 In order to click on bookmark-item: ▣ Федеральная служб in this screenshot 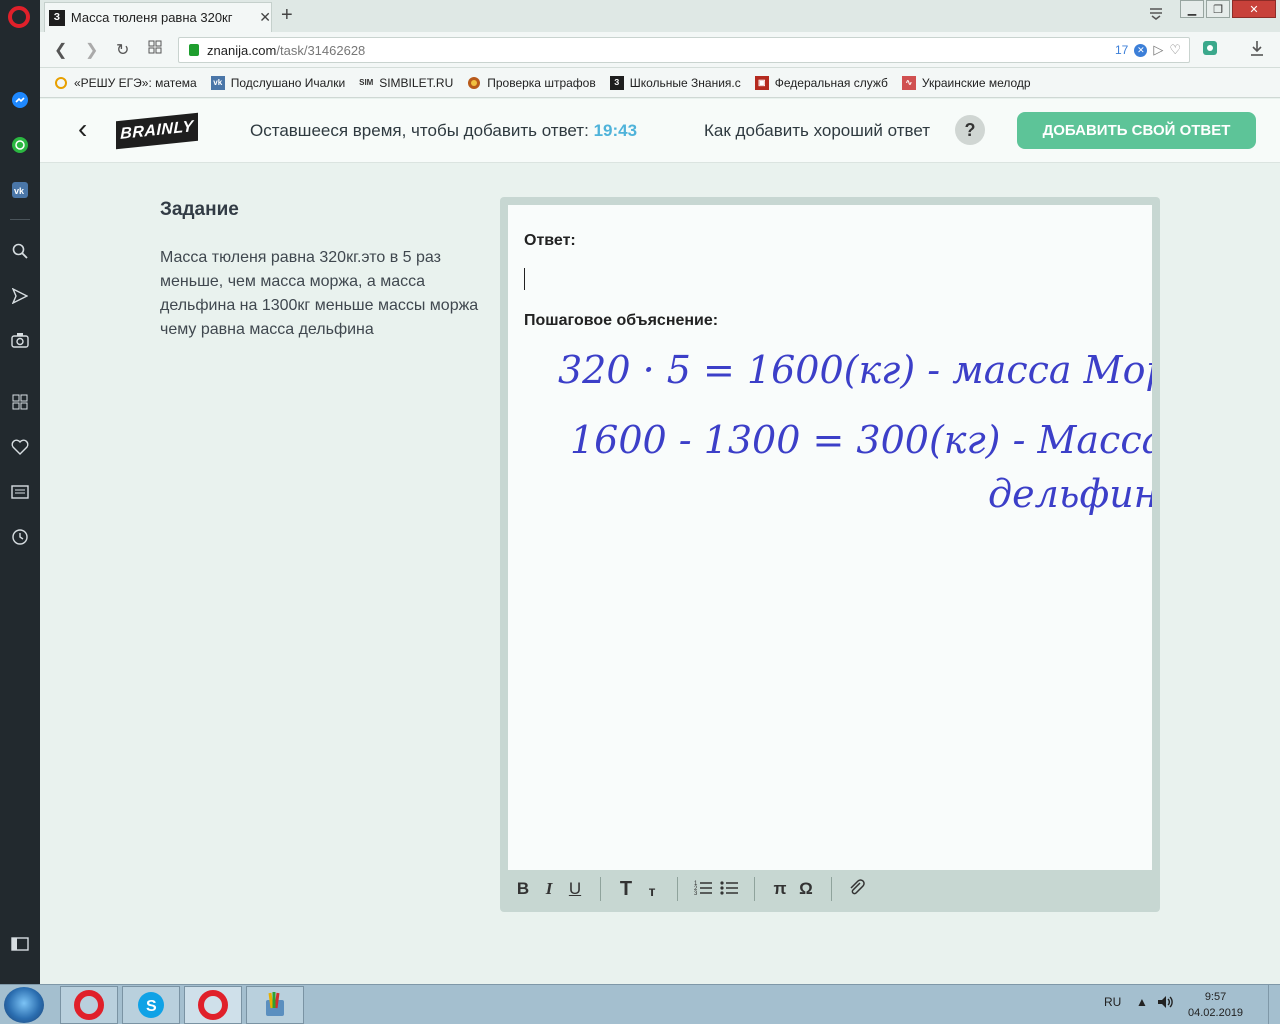, I will do `click(821, 82)`.